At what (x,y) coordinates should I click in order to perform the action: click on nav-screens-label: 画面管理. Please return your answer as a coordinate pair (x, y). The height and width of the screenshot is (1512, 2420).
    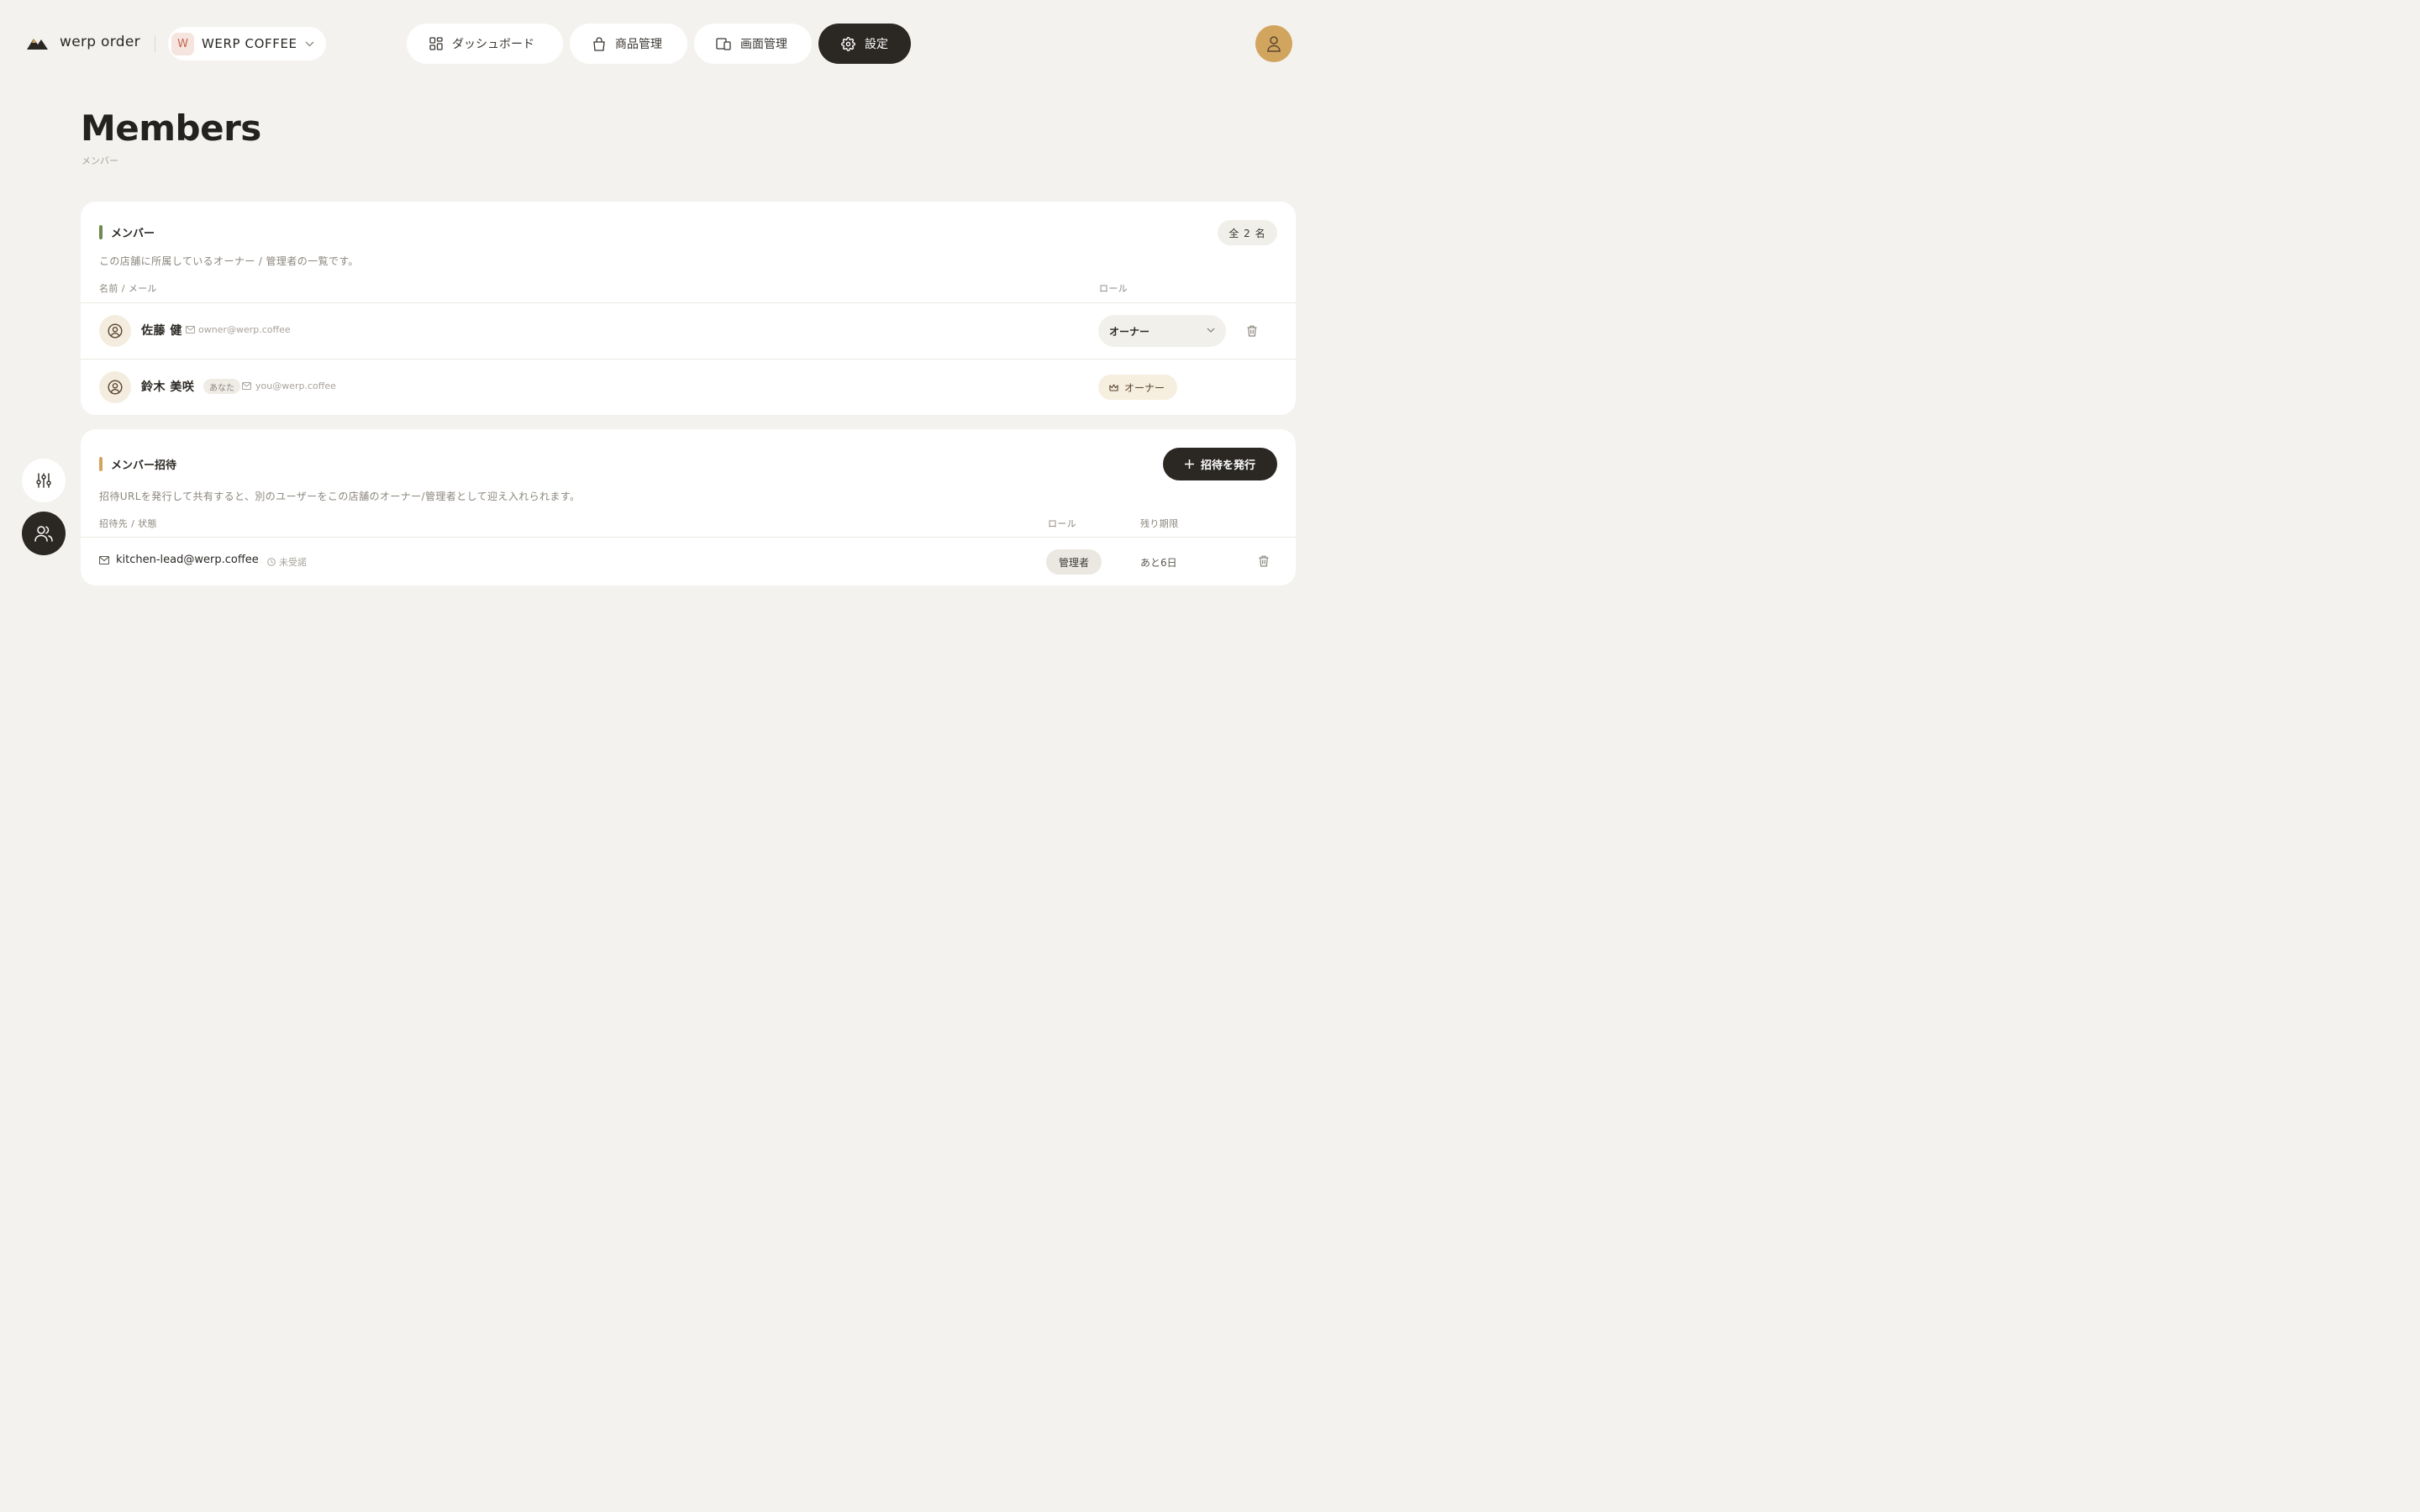
    Looking at the image, I should click on (764, 44).